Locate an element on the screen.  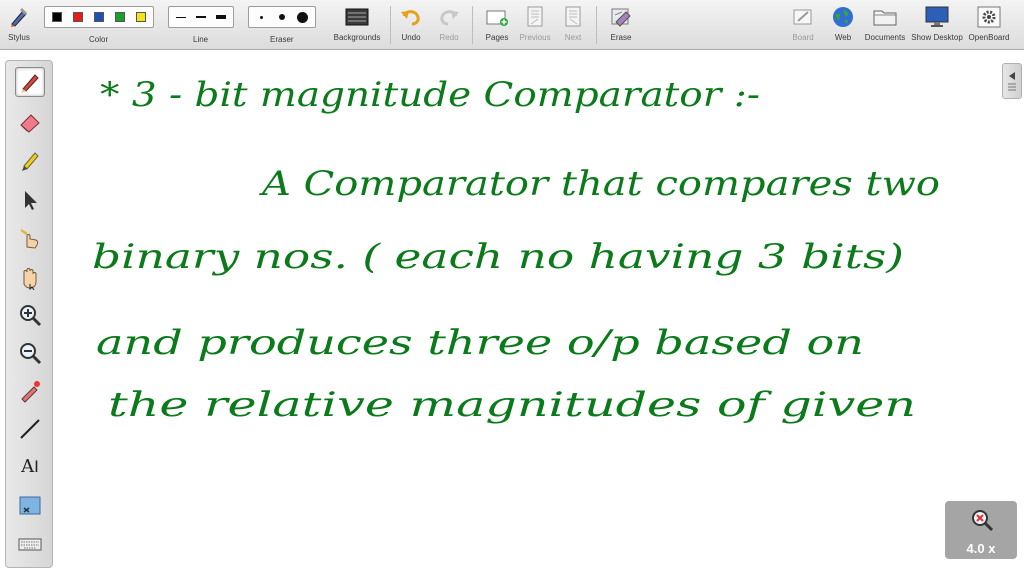
stylus-icon is located at coordinates (19, 17).